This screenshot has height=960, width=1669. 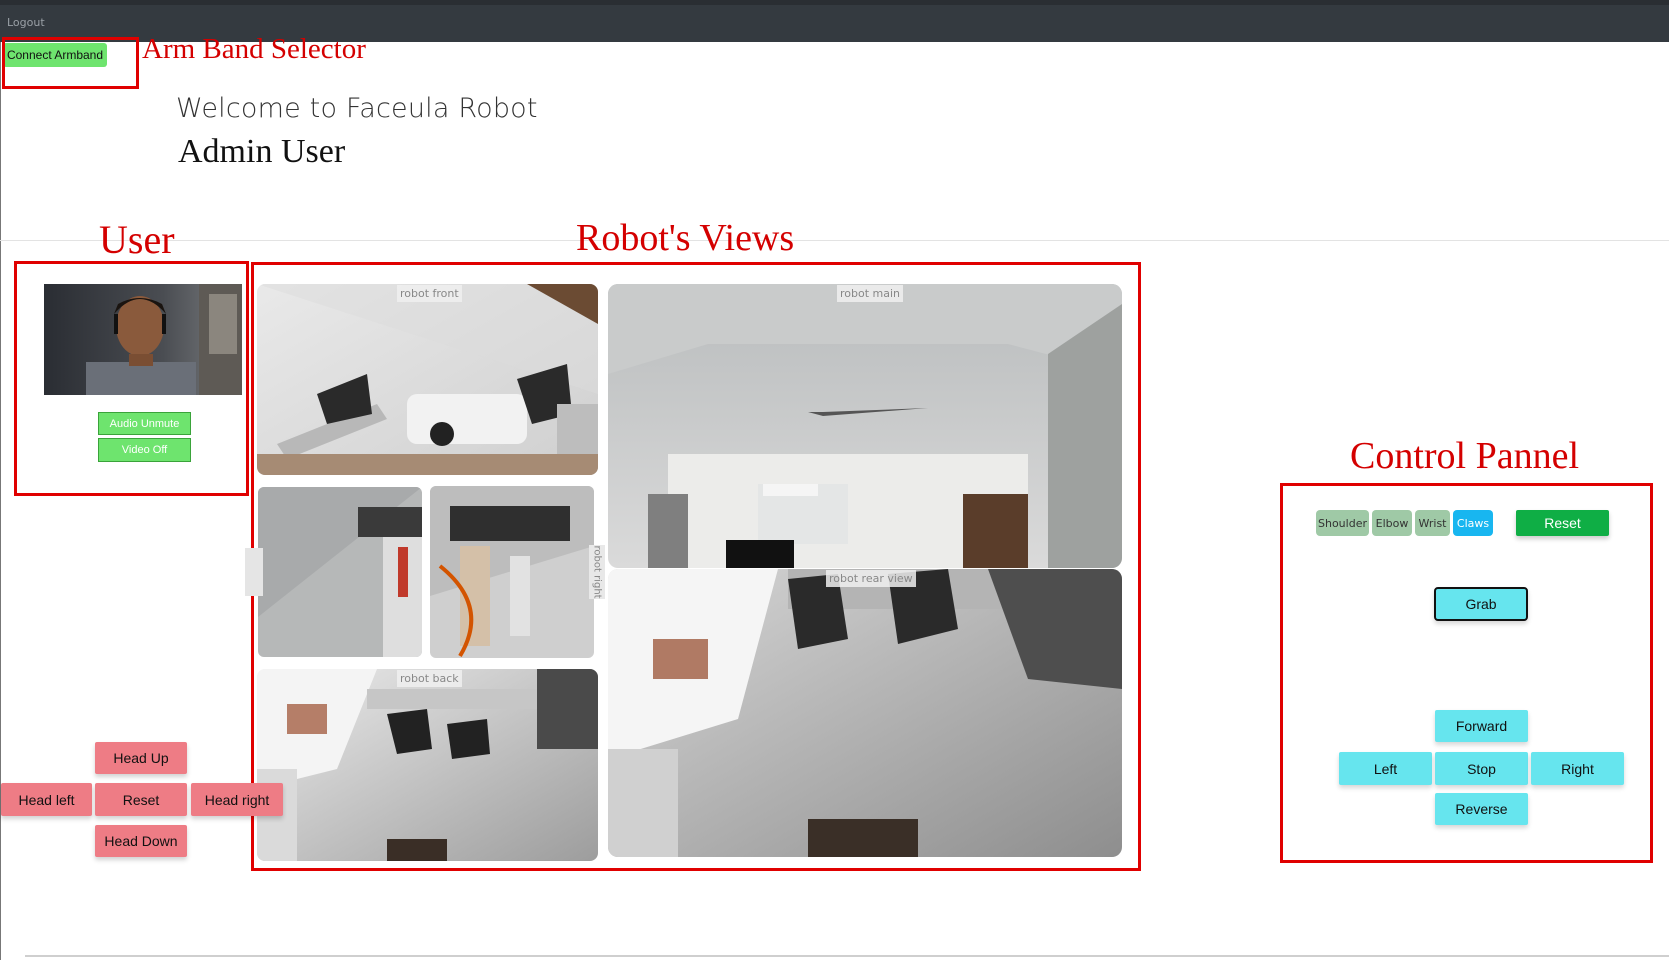 What do you see at coordinates (0, 501) in the screenshot?
I see `left-border` at bounding box center [0, 501].